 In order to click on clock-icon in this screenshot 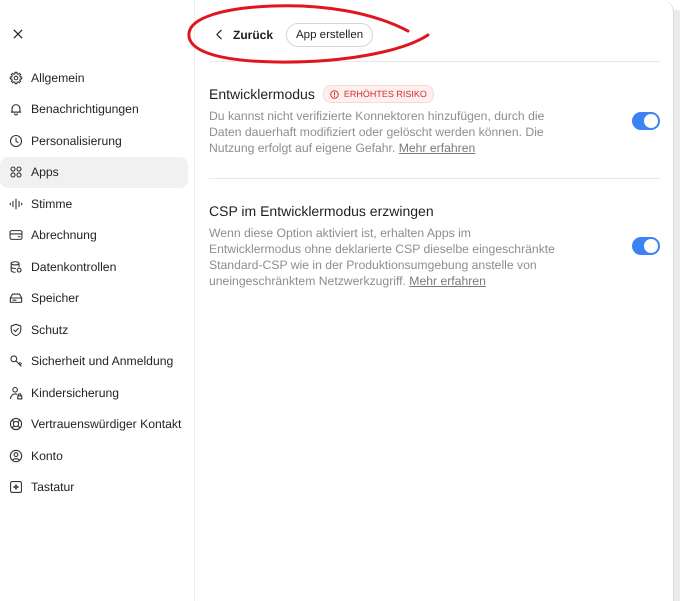, I will do `click(16, 141)`.